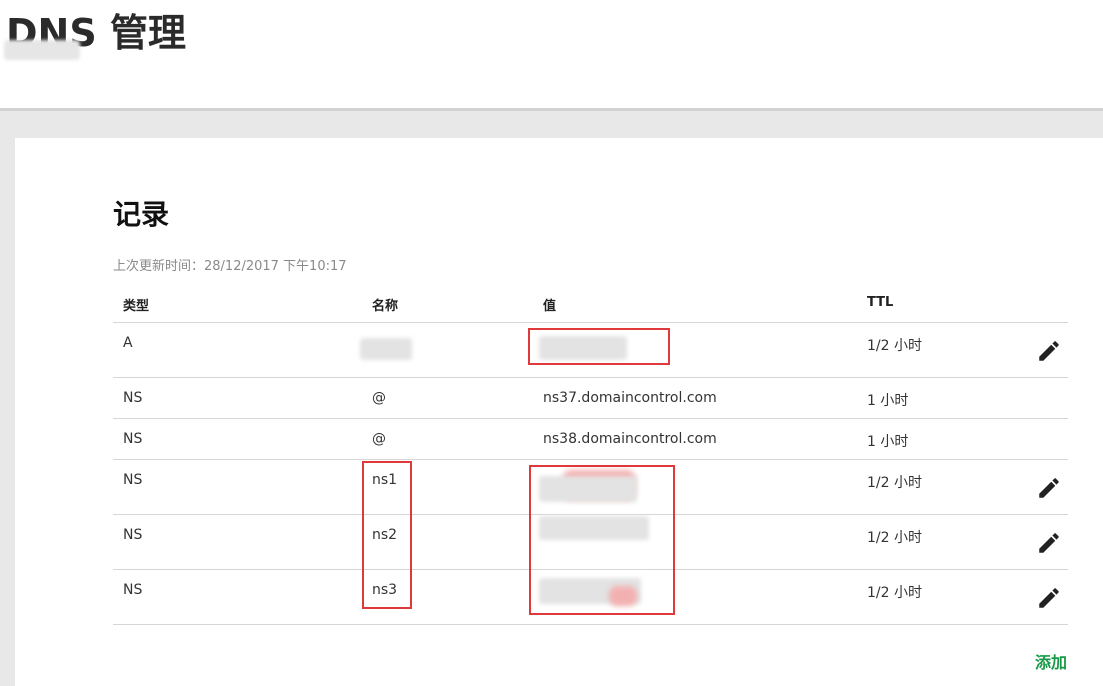 The height and width of the screenshot is (686, 1103). What do you see at coordinates (42, 50) in the screenshot?
I see `redacted-domain` at bounding box center [42, 50].